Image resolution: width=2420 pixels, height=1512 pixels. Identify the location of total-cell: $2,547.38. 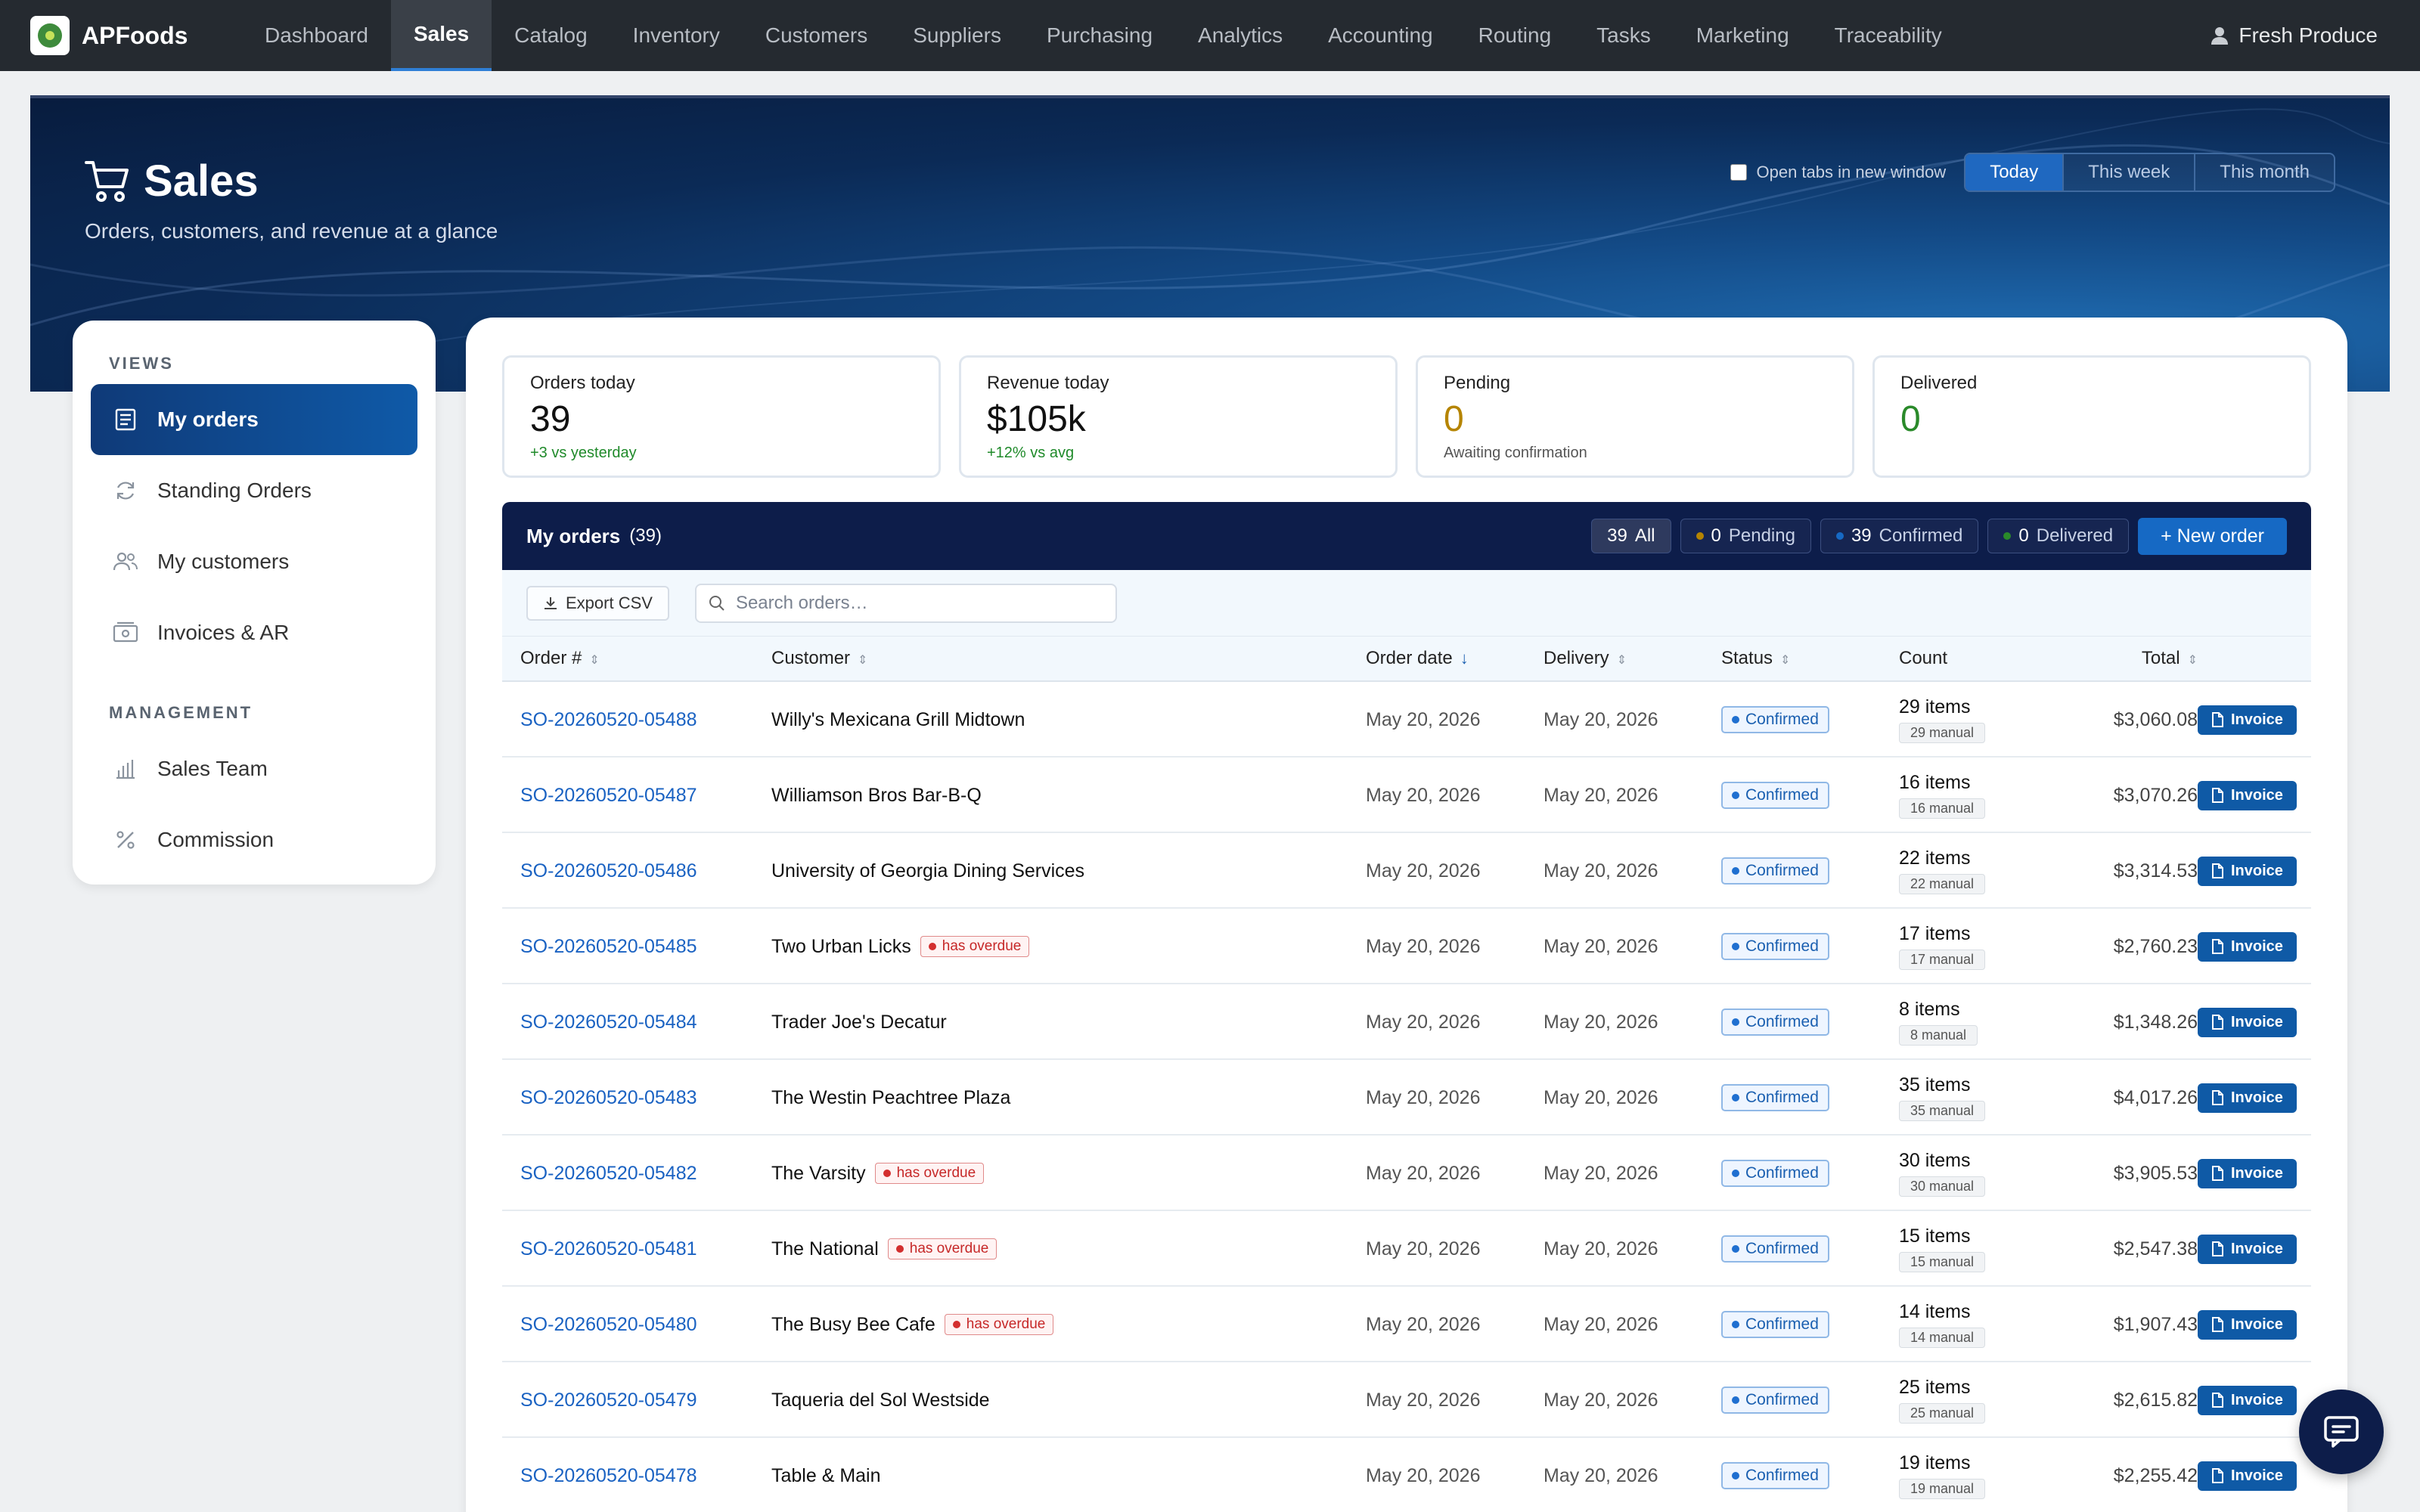
(2137, 1249).